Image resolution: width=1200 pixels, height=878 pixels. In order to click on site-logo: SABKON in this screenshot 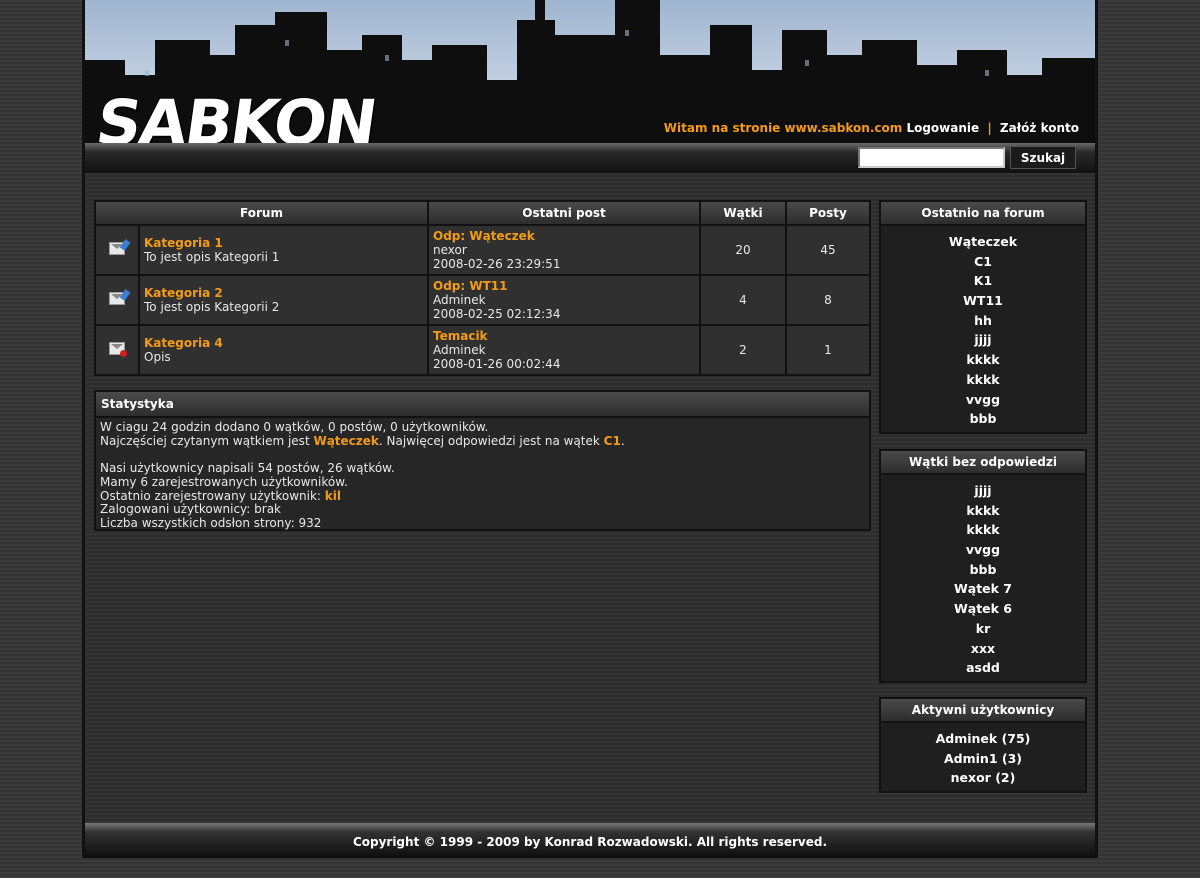, I will do `click(236, 114)`.